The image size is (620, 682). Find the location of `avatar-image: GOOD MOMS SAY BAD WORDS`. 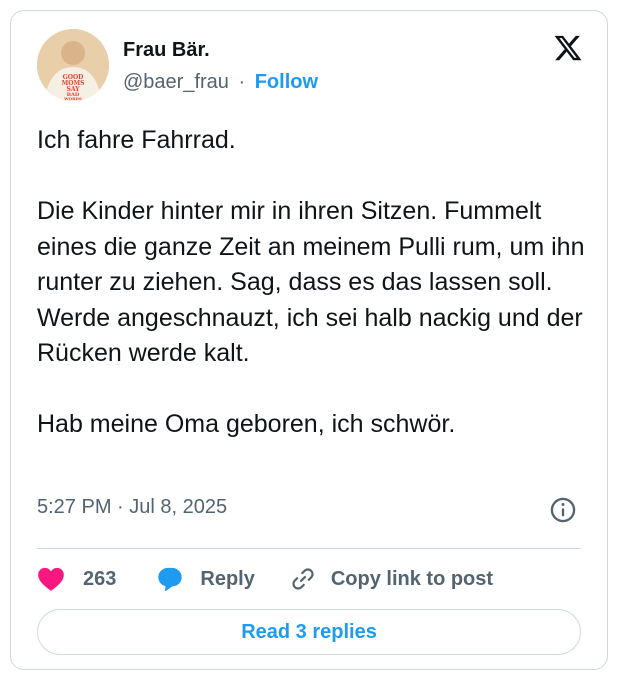

avatar-image: GOOD MOMS SAY BAD WORDS is located at coordinates (73, 65).